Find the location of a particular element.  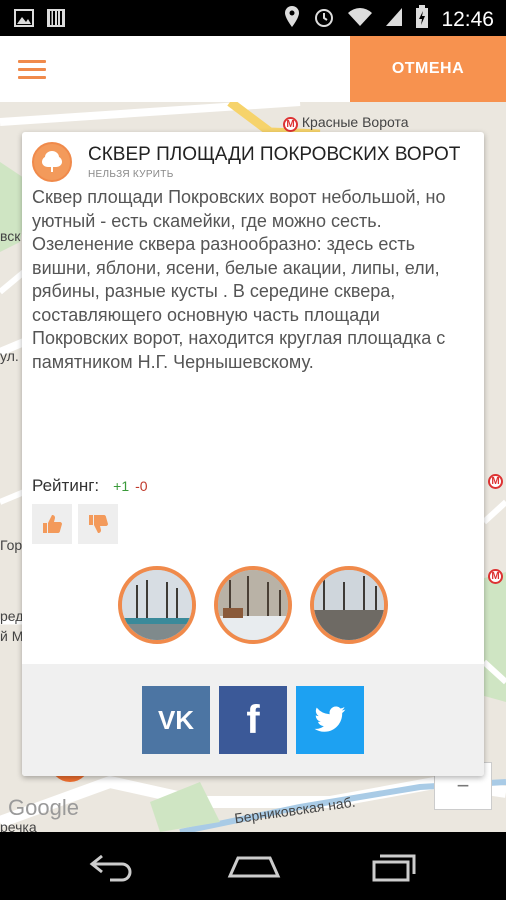

map-label-krasnye-vorota: М Красные Ворота is located at coordinates (346, 123).